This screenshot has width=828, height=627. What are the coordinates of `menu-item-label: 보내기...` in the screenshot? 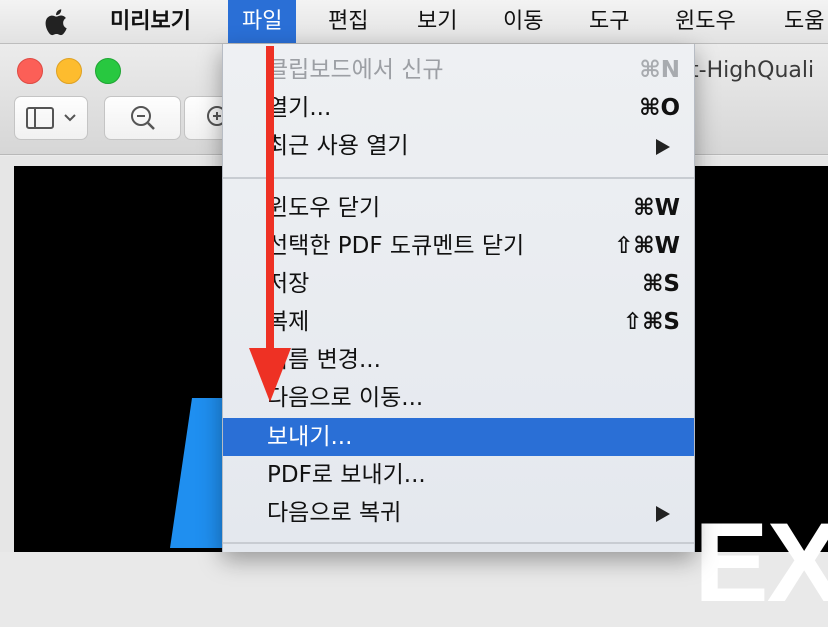 It's located at (310, 437).